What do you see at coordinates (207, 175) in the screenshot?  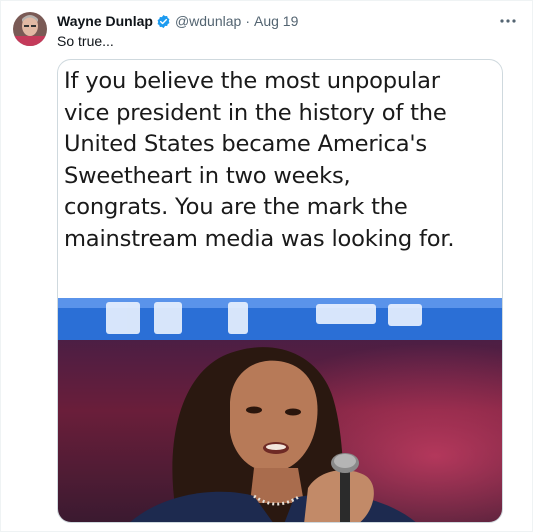 I see `caption-line: Sweetheart in two weeks,` at bounding box center [207, 175].